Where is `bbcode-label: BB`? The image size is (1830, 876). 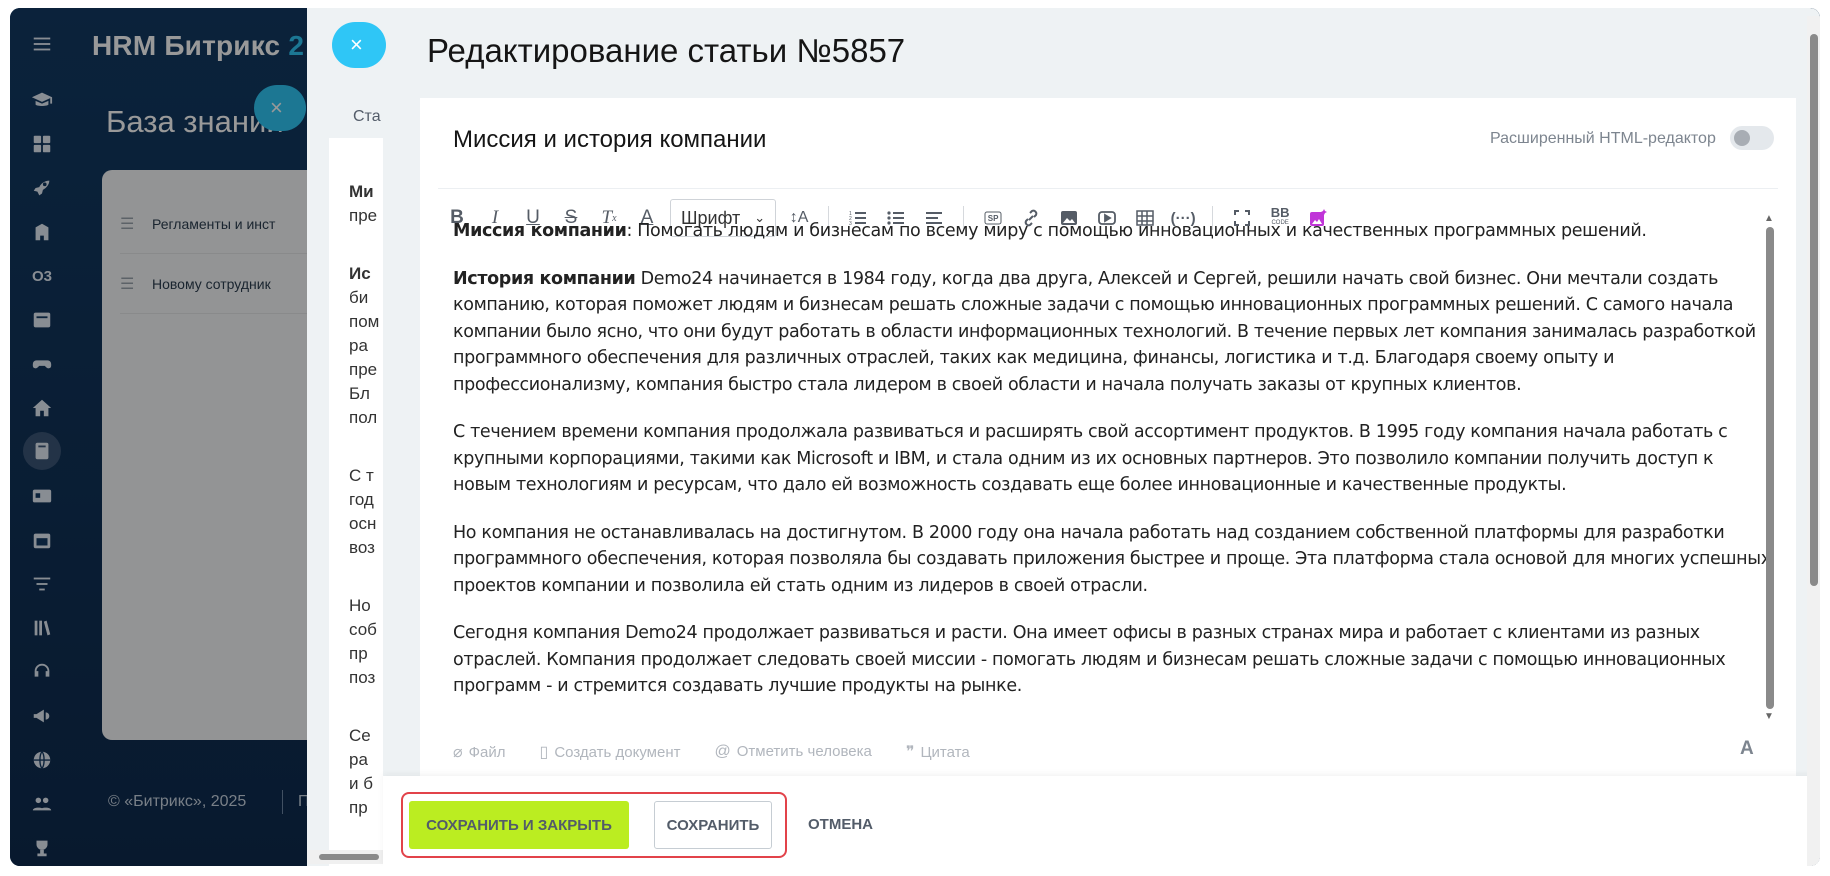
bbcode-label: BB is located at coordinates (1280, 212).